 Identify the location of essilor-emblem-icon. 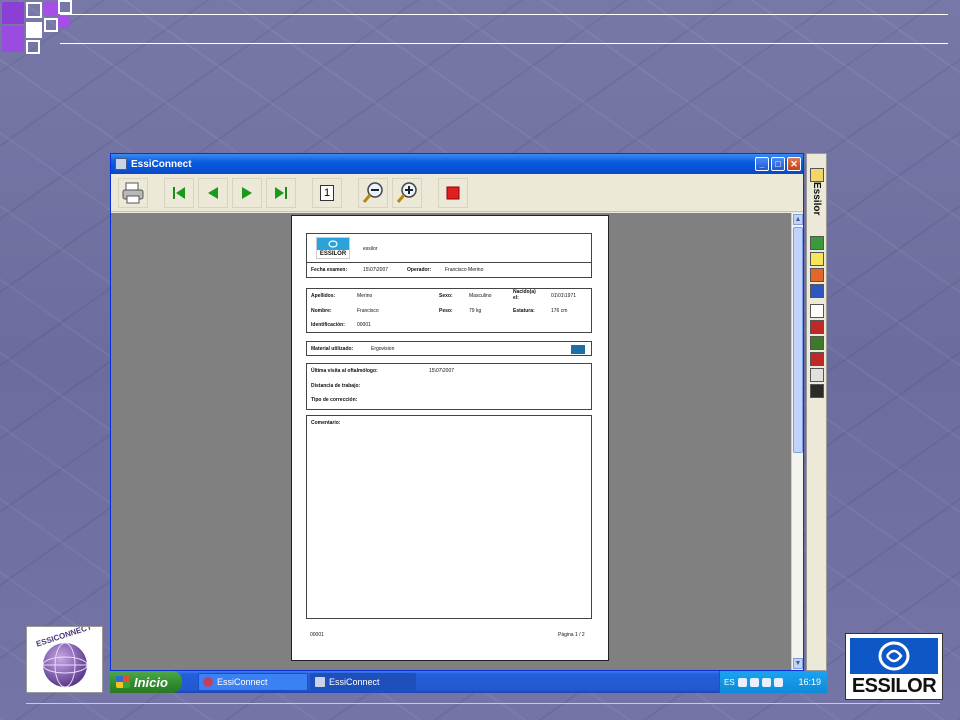
(894, 656).